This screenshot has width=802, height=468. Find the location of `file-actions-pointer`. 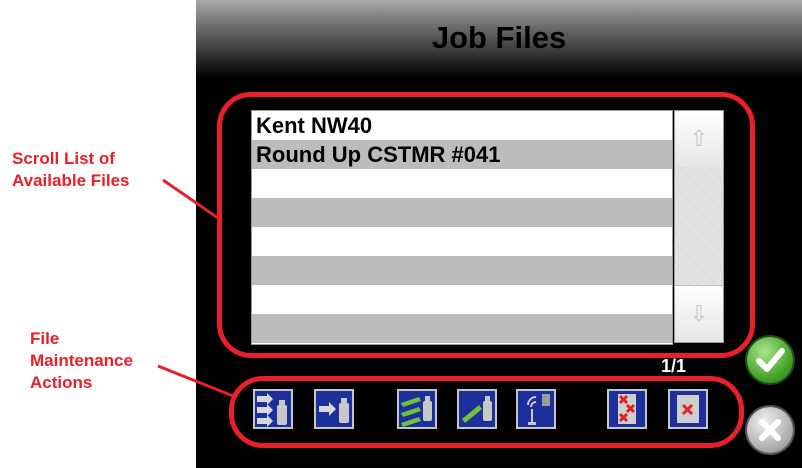

file-actions-pointer is located at coordinates (195, 381).